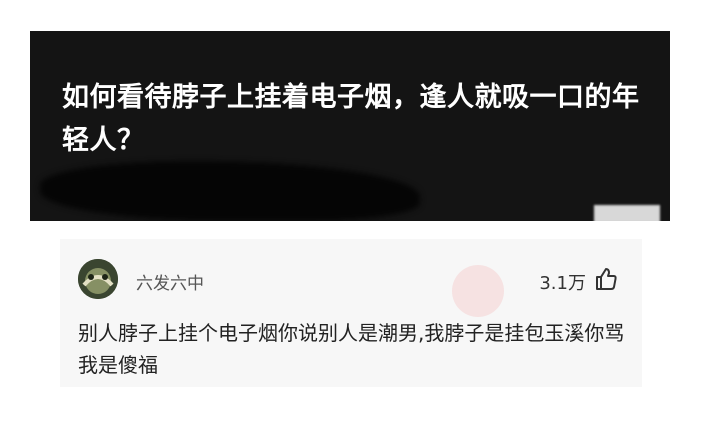 Image resolution: width=702 pixels, height=422 pixels. I want to click on avatar, so click(98, 279).